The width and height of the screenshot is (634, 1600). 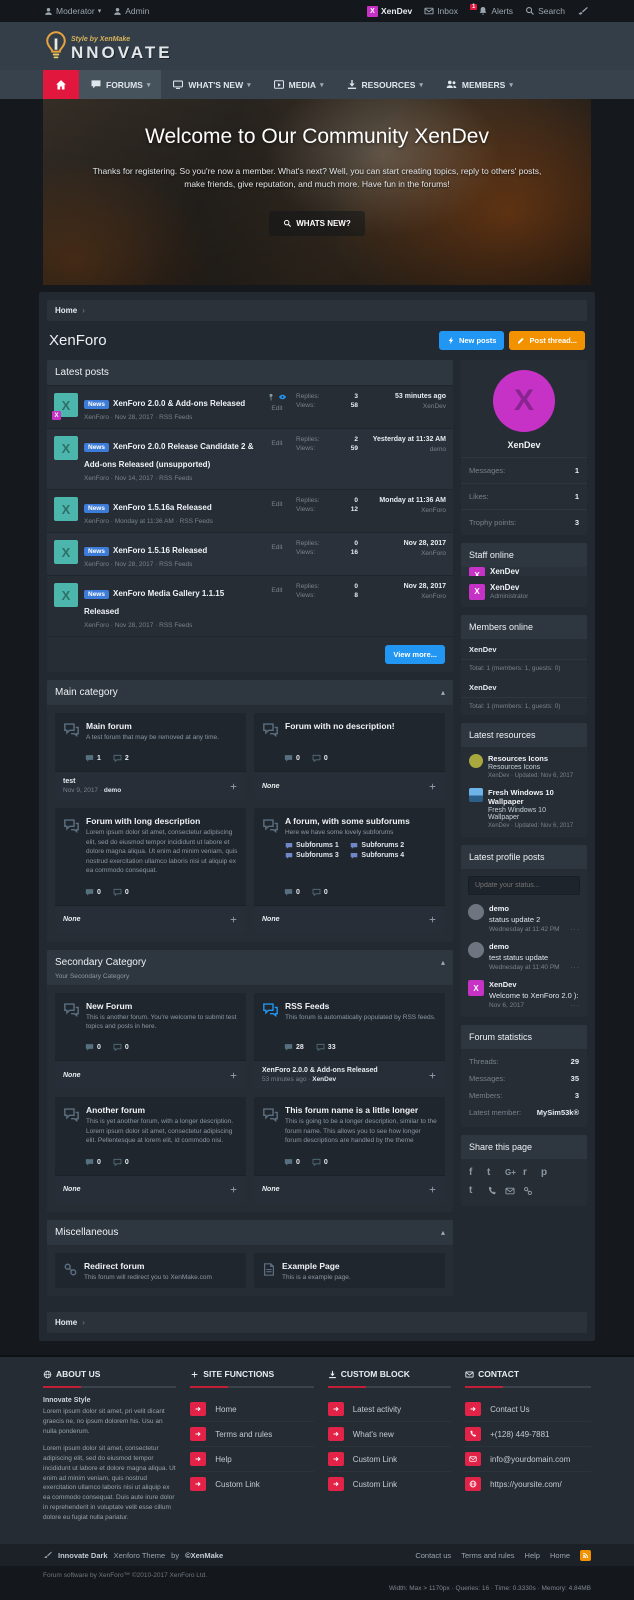 I want to click on subforum-link: Subforums 1, so click(x=314, y=846).